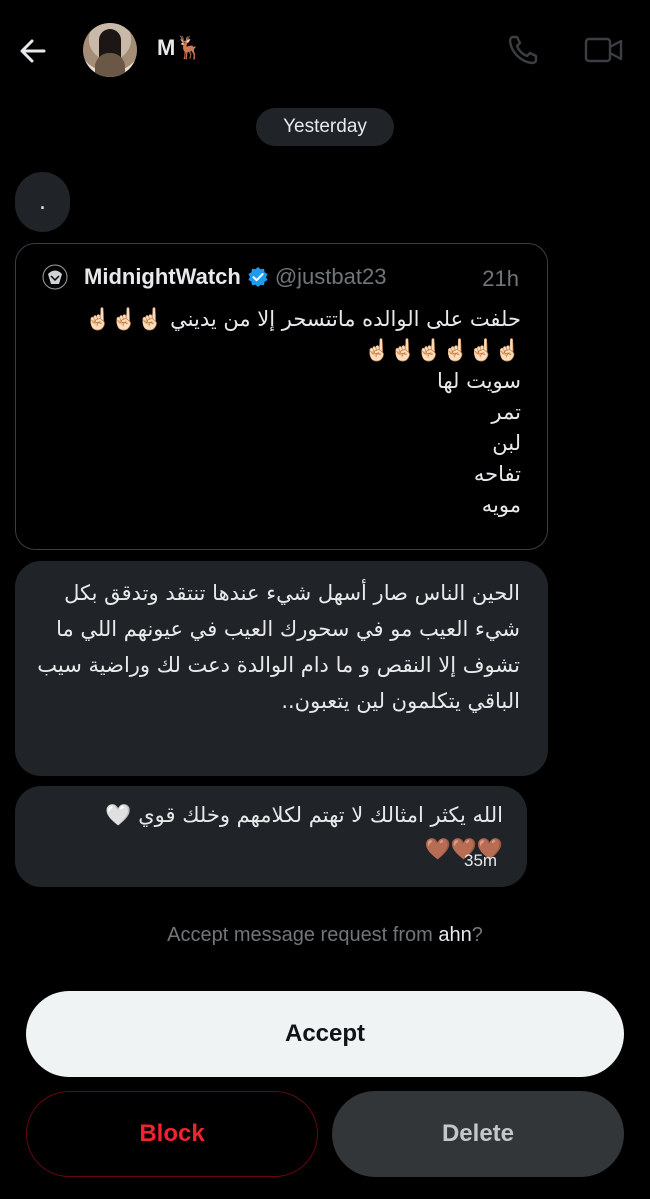 This screenshot has height=1199, width=650. What do you see at coordinates (455, 935) in the screenshot?
I see `request-handle: ahn` at bounding box center [455, 935].